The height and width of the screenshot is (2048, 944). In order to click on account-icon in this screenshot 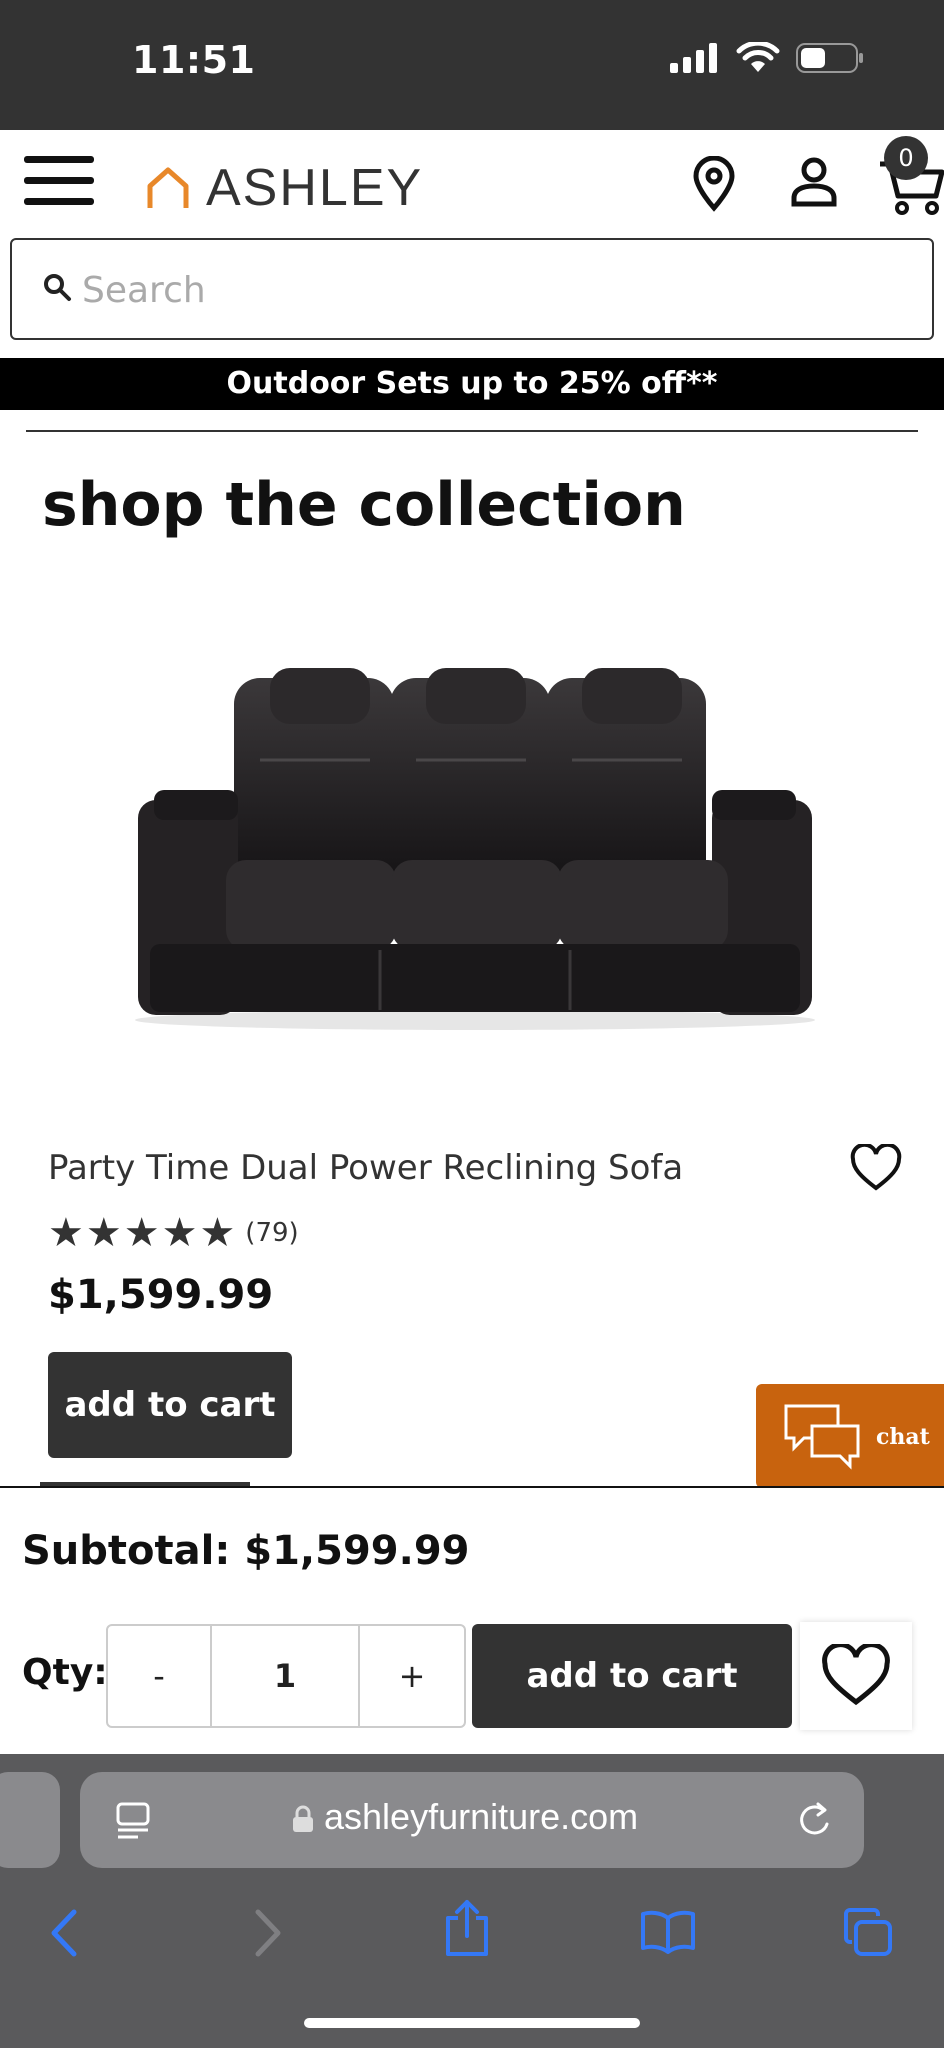, I will do `click(814, 182)`.